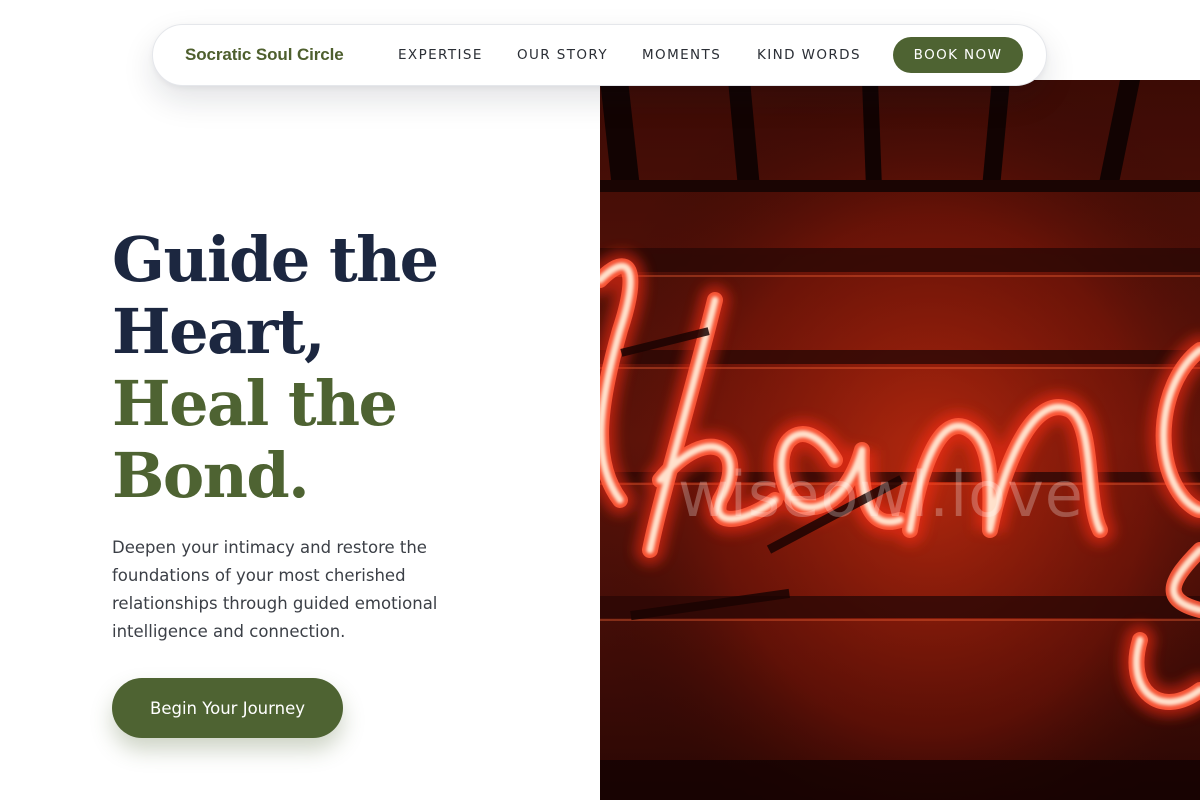  What do you see at coordinates (264, 55) in the screenshot?
I see `brand-logo-text: Socratic Soul Circle` at bounding box center [264, 55].